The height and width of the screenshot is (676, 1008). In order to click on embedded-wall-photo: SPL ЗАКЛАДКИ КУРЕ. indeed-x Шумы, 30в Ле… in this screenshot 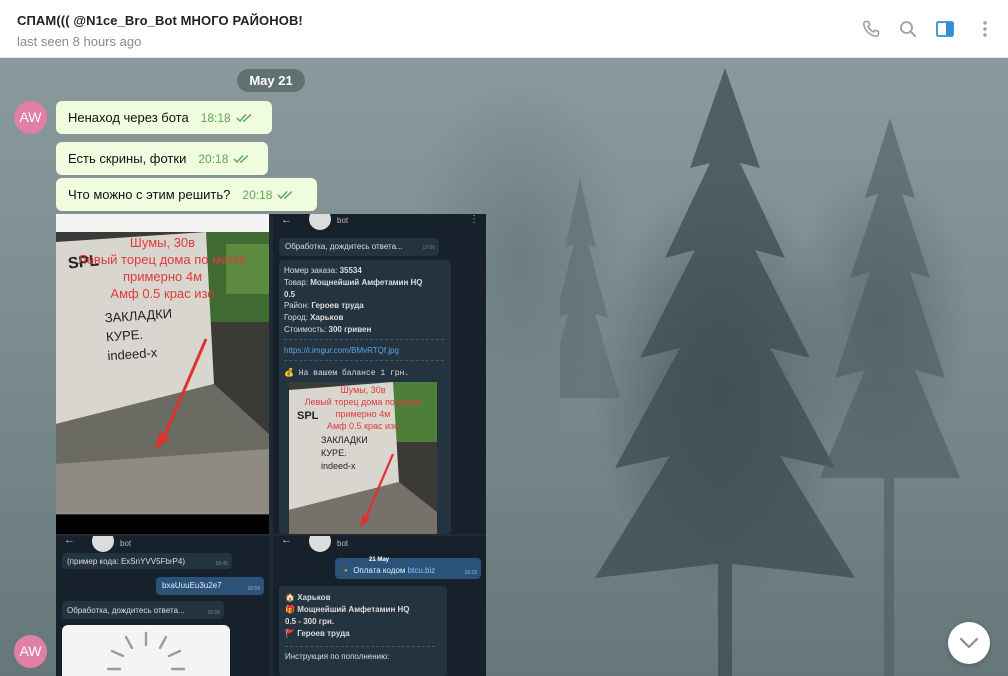, I will do `click(363, 458)`.